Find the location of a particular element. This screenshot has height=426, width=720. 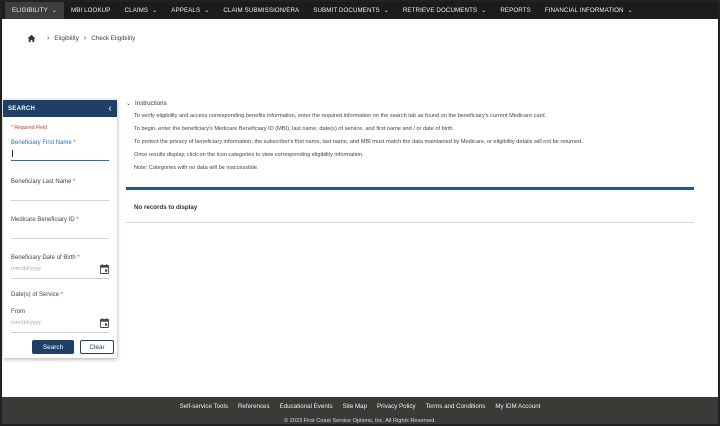

nav-retrieve-documents: RETRIEVE DOCUMENTS ⌄ is located at coordinates (444, 10).